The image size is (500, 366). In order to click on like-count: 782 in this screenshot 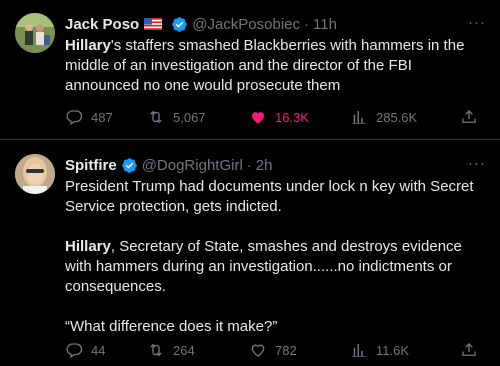, I will do `click(286, 350)`.